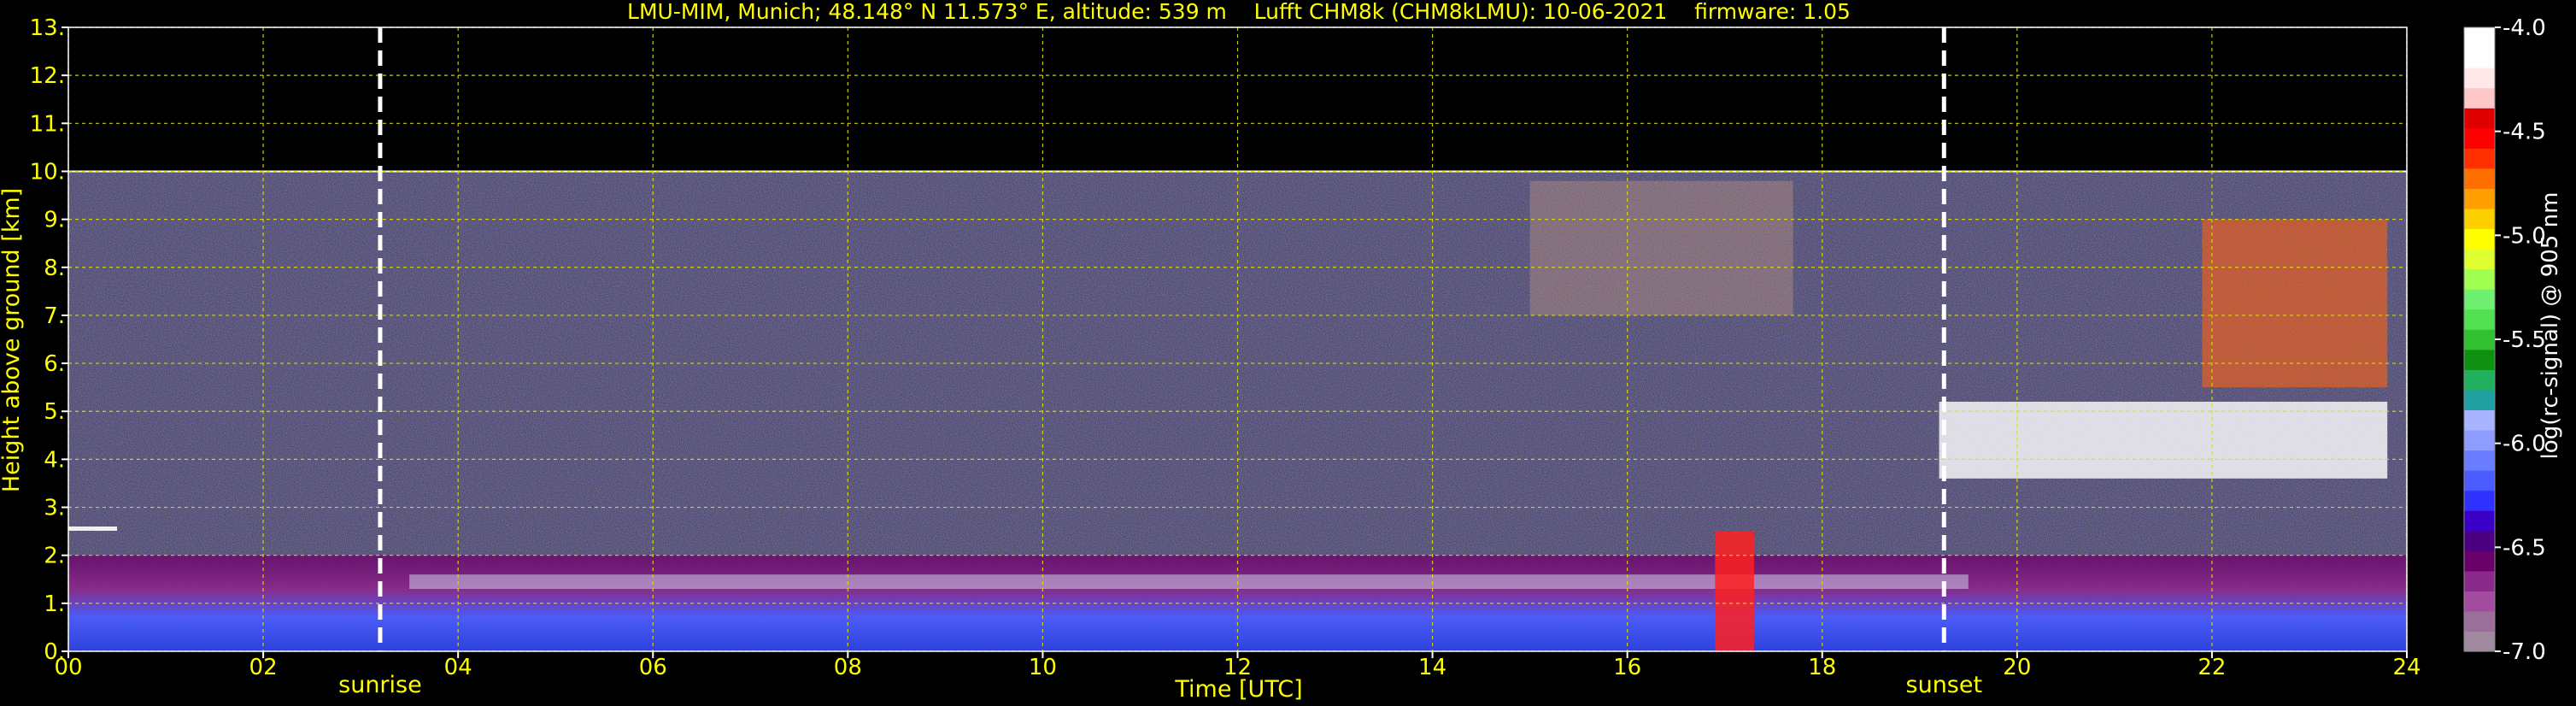 The width and height of the screenshot is (2576, 706). Describe the element at coordinates (93, 529) in the screenshot. I see `feature-residual-layer-top` at that location.